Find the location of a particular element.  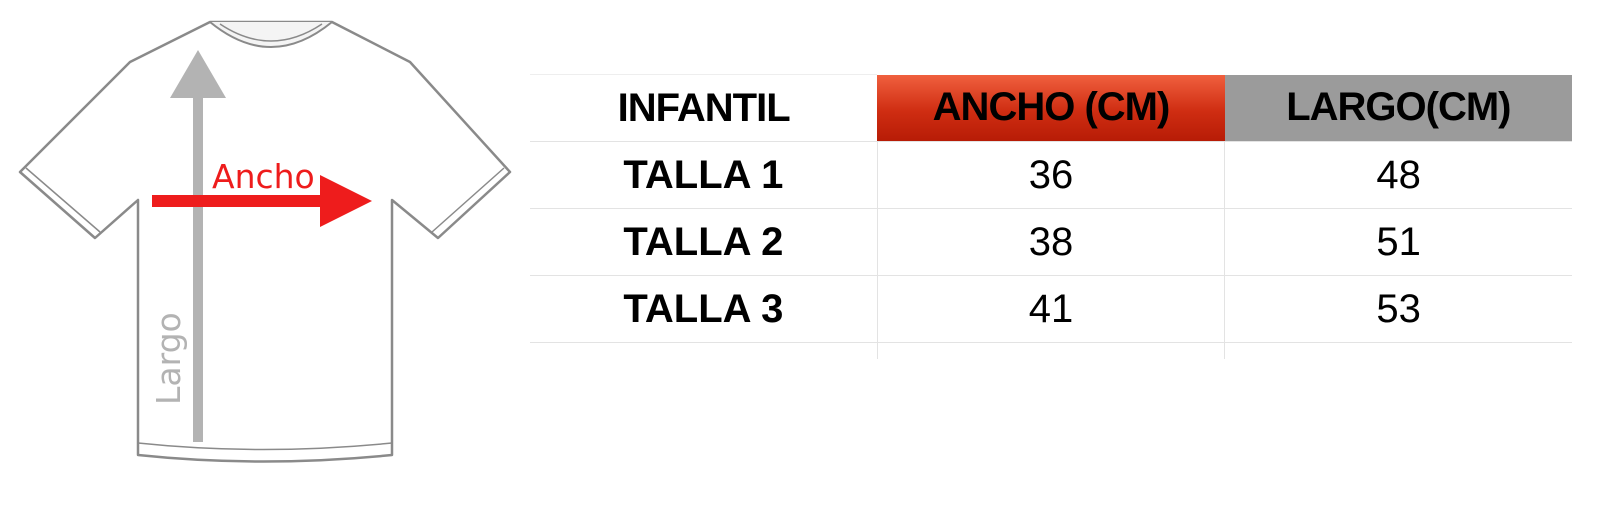

size-cell: TALLA 2 is located at coordinates (704, 242).